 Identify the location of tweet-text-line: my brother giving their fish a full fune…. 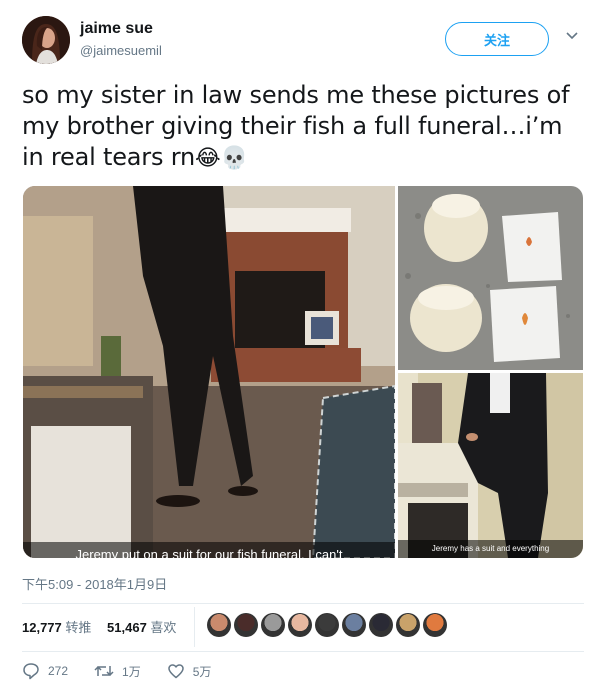
(292, 126).